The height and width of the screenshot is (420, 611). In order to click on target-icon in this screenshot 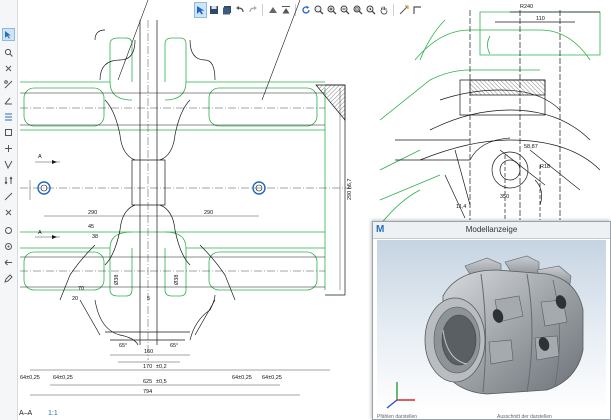, I will do `click(8, 246)`.